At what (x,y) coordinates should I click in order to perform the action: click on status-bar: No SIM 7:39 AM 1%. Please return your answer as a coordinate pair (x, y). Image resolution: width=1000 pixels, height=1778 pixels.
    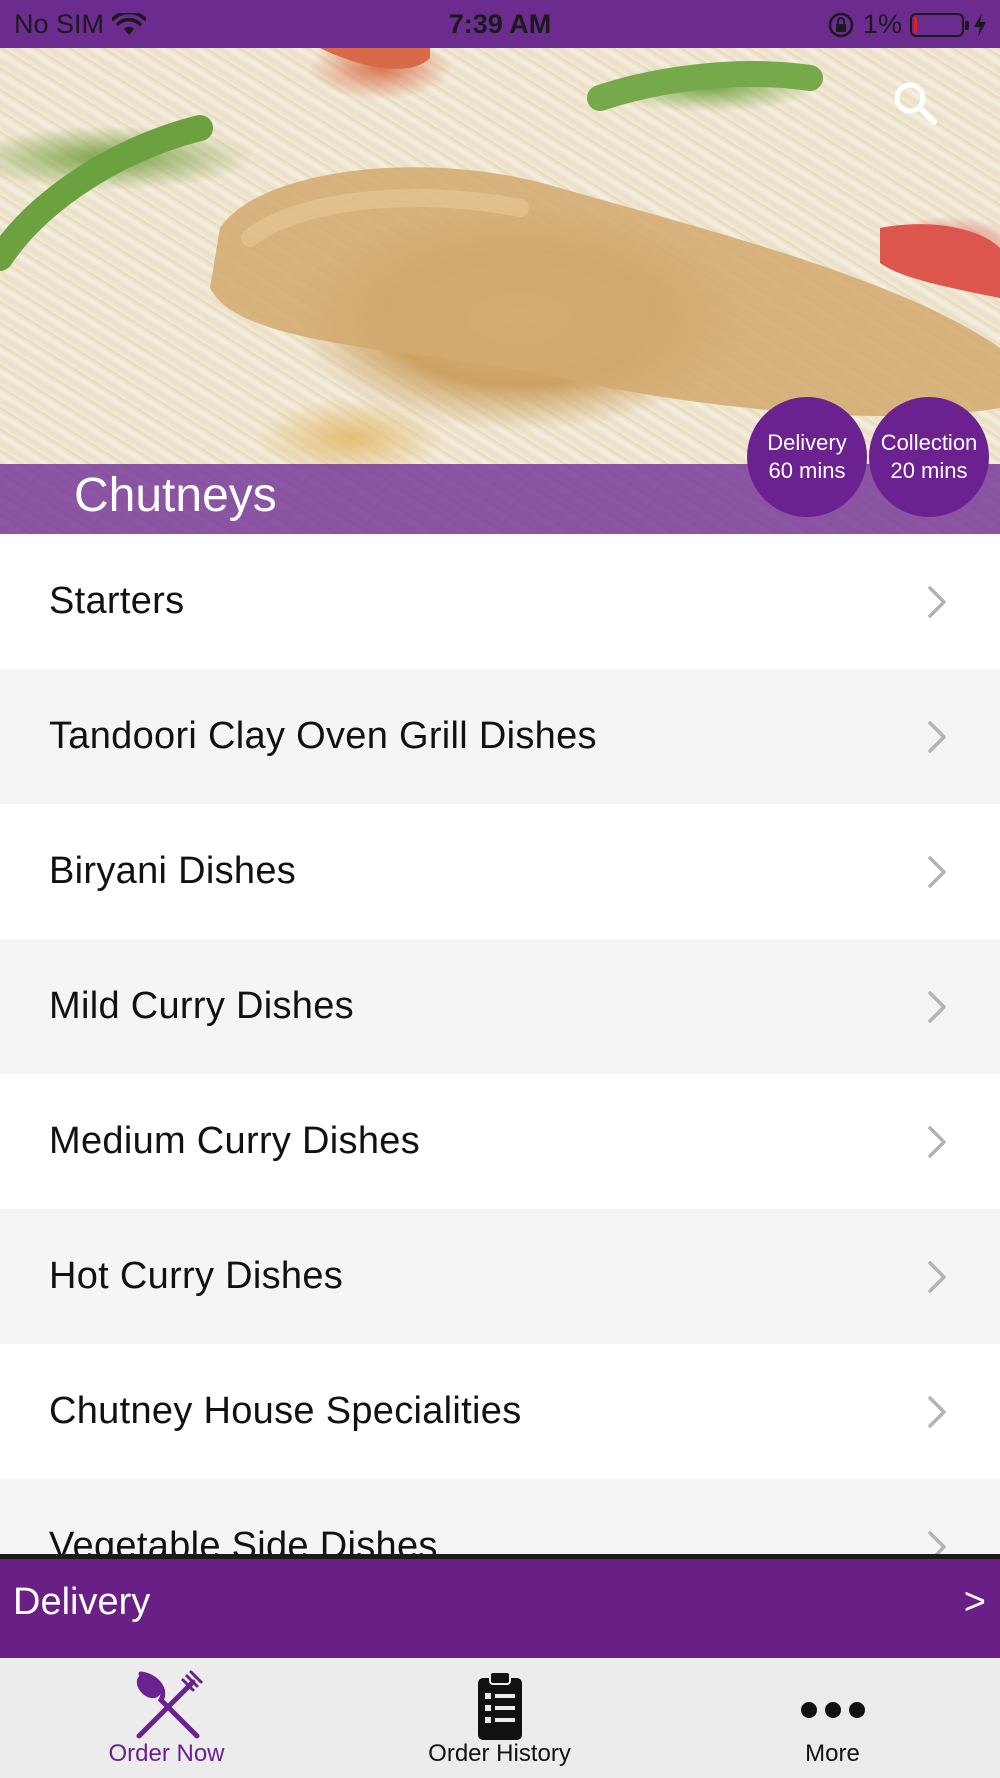
    Looking at the image, I should click on (500, 24).